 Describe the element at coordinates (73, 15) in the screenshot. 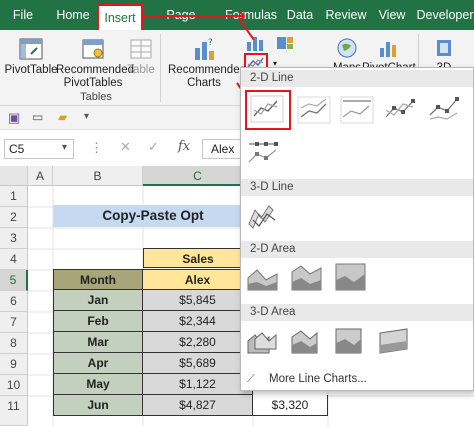

I see `tab-home: Home` at that location.